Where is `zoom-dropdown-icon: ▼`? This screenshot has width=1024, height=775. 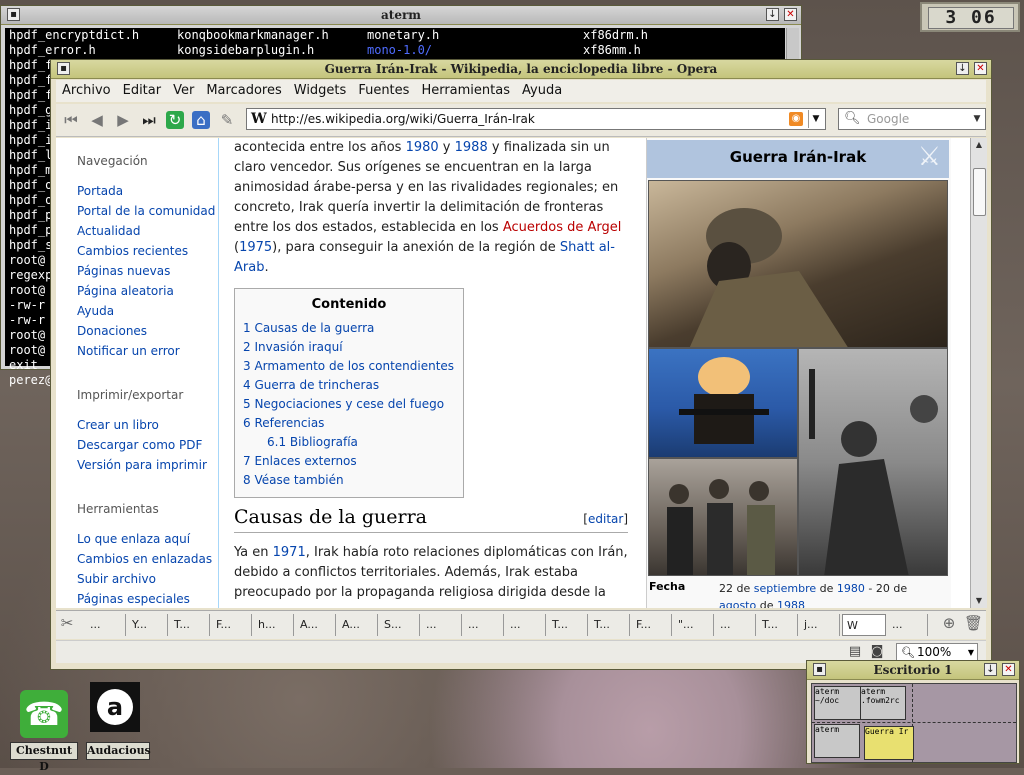 zoom-dropdown-icon: ▼ is located at coordinates (971, 652).